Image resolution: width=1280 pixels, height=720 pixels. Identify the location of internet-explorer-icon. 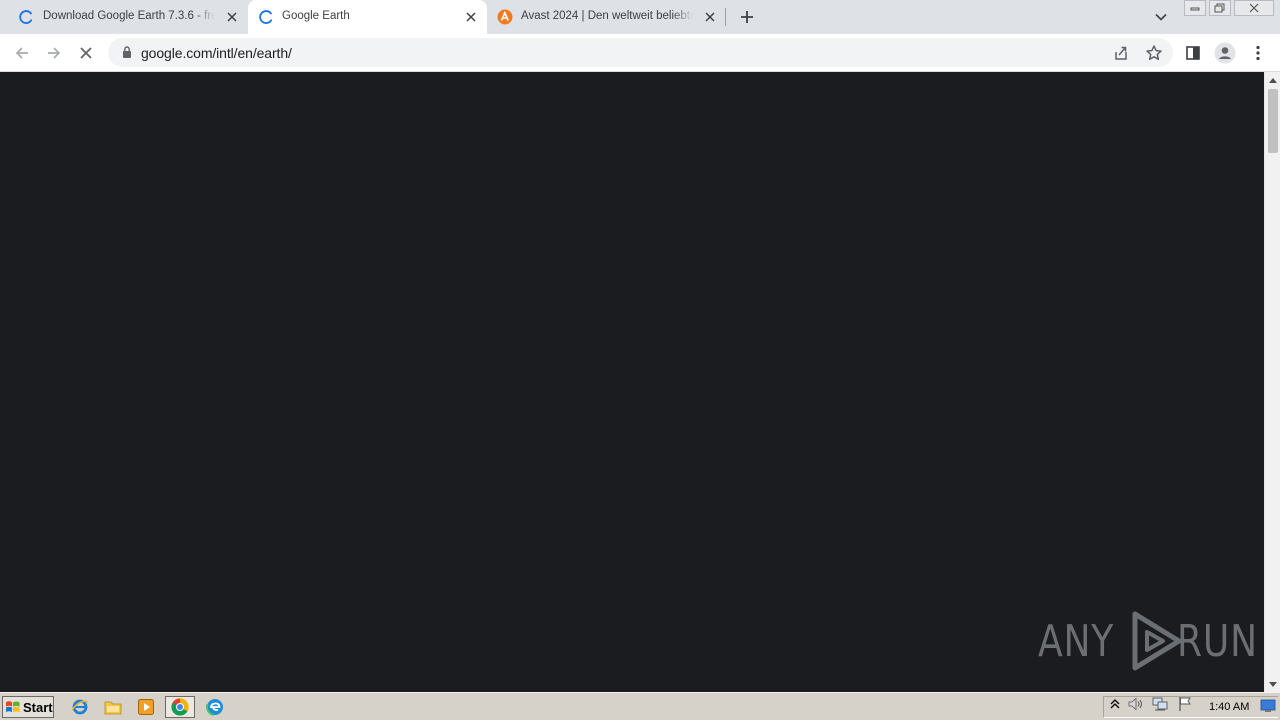
(80, 707).